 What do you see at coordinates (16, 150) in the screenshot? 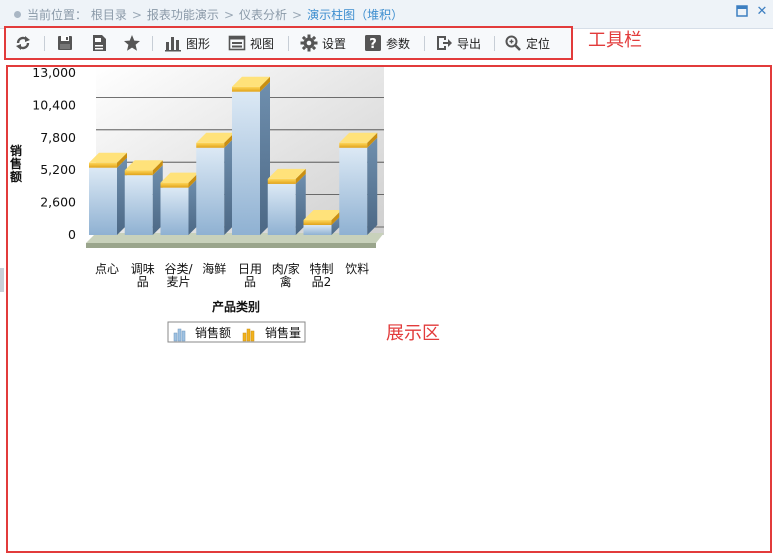
I see `y-axis-label: 销` at bounding box center [16, 150].